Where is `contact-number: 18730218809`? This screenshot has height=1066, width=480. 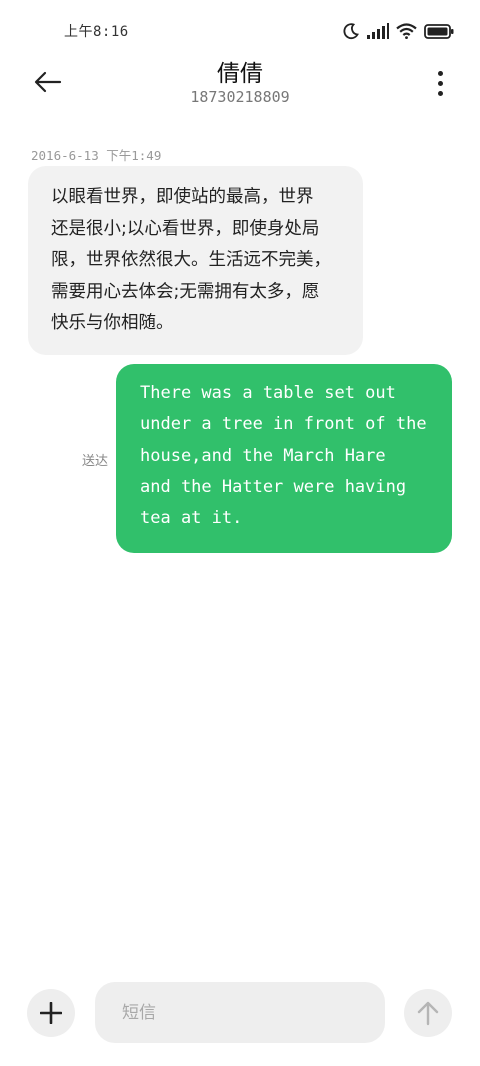 contact-number: 18730218809 is located at coordinates (240, 97).